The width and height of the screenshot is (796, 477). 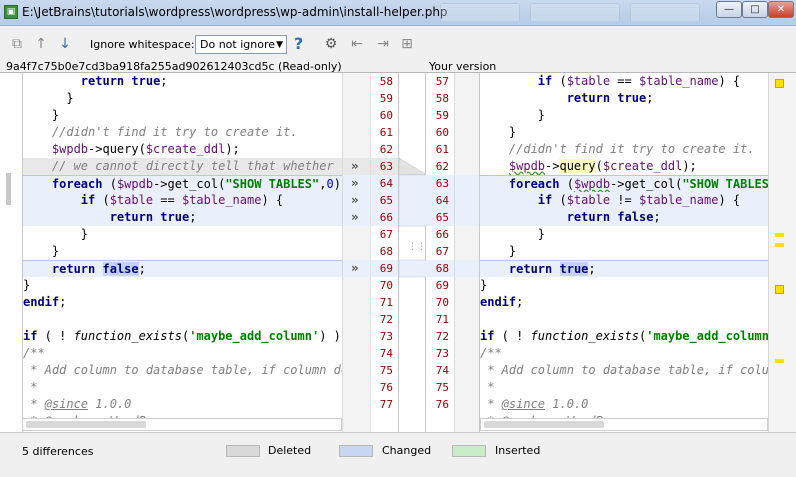 I want to click on line-number: 62, so click(x=442, y=166).